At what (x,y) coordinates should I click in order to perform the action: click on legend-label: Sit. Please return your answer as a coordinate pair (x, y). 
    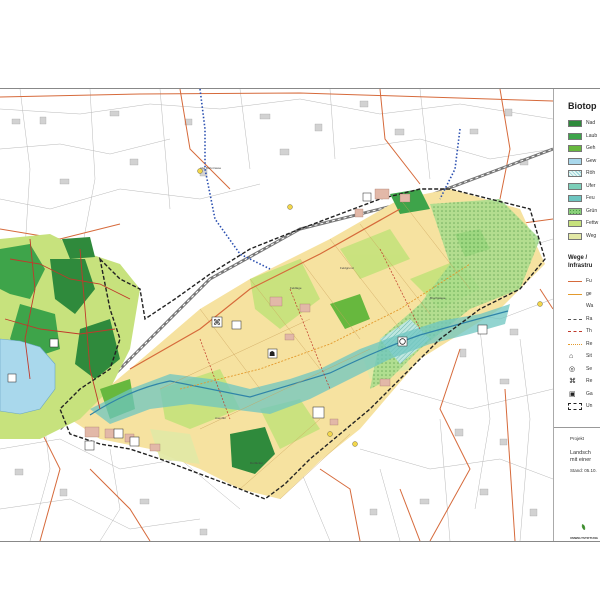
    Looking at the image, I should click on (589, 356).